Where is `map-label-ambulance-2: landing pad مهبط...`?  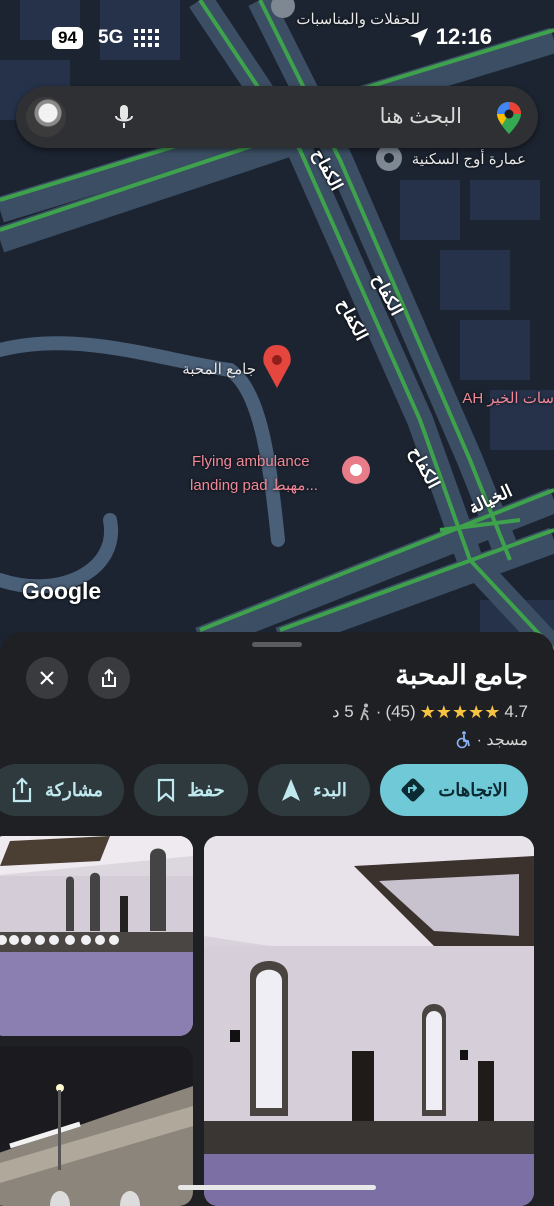
map-label-ambulance-2: landing pad مهبط... is located at coordinates (254, 485).